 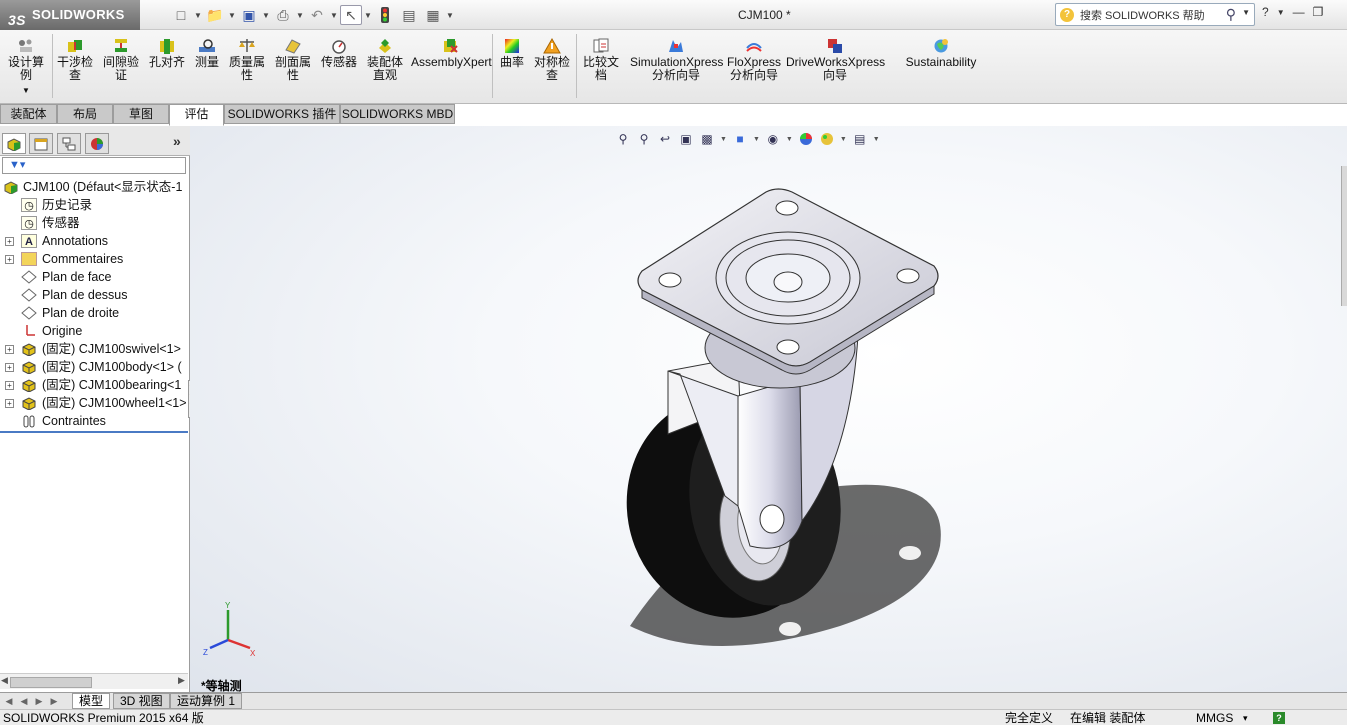 I want to click on tab-sketch: 草图, so click(x=141, y=114).